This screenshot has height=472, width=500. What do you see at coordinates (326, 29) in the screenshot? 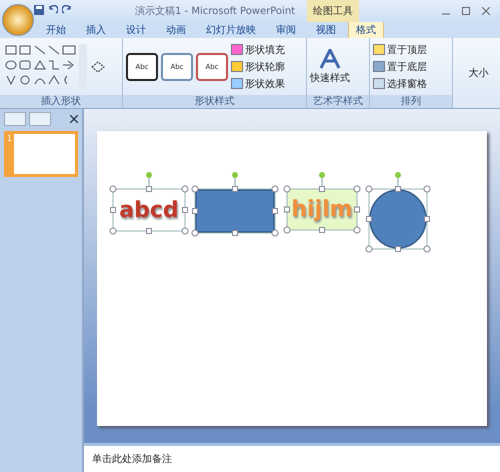
I see `ribbon-tab: 视图` at bounding box center [326, 29].